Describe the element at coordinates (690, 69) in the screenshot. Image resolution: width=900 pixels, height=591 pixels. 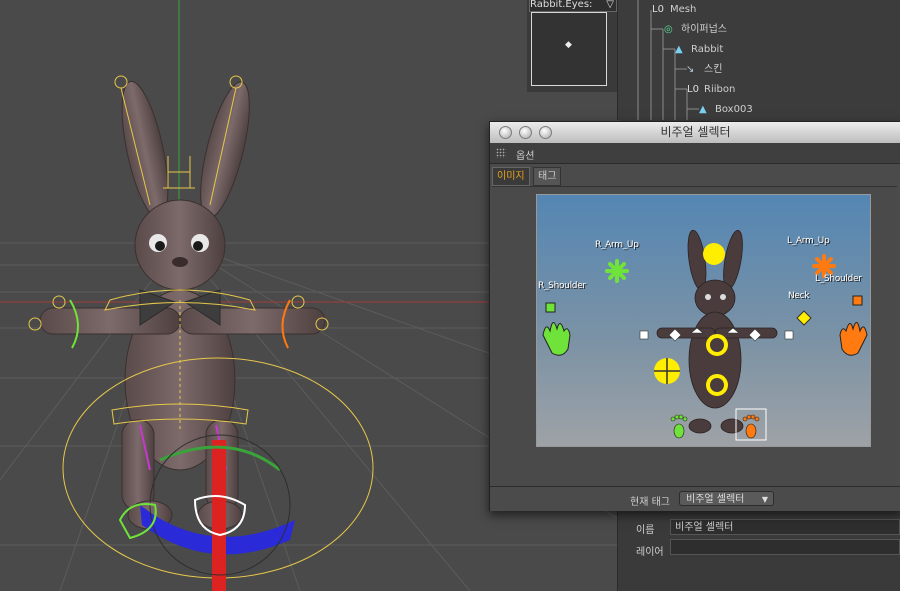
I see `skin-icon: ↘` at that location.